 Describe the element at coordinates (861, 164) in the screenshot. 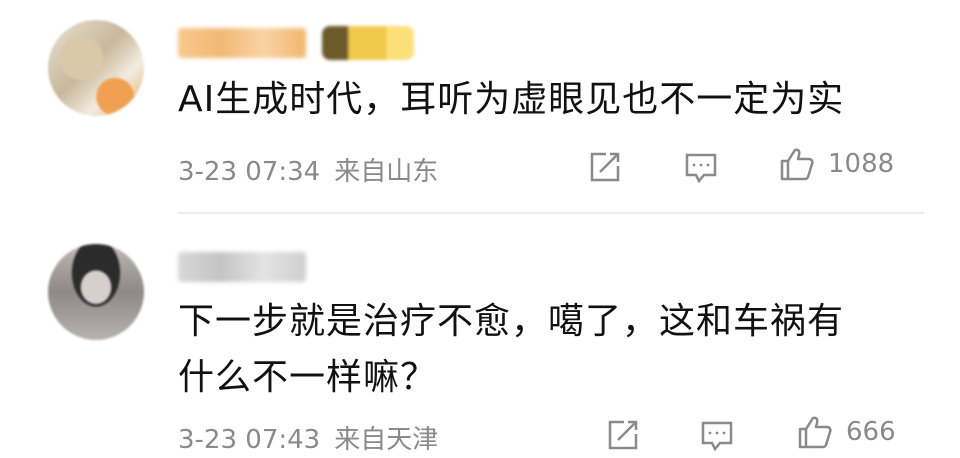

I see `like-count: 1088` at that location.